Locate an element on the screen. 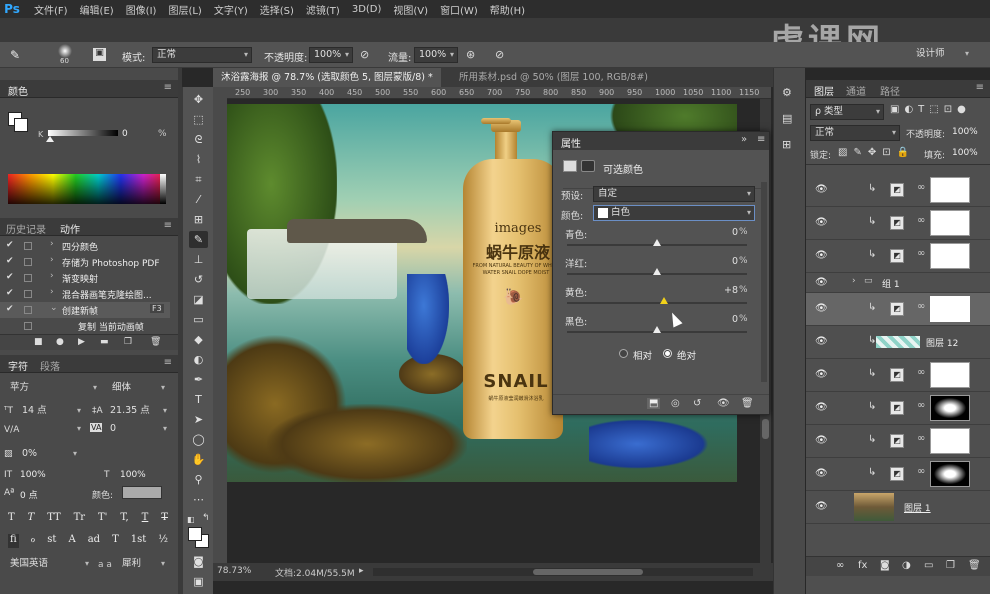  character-tab: 字符 is located at coordinates (18, 365).